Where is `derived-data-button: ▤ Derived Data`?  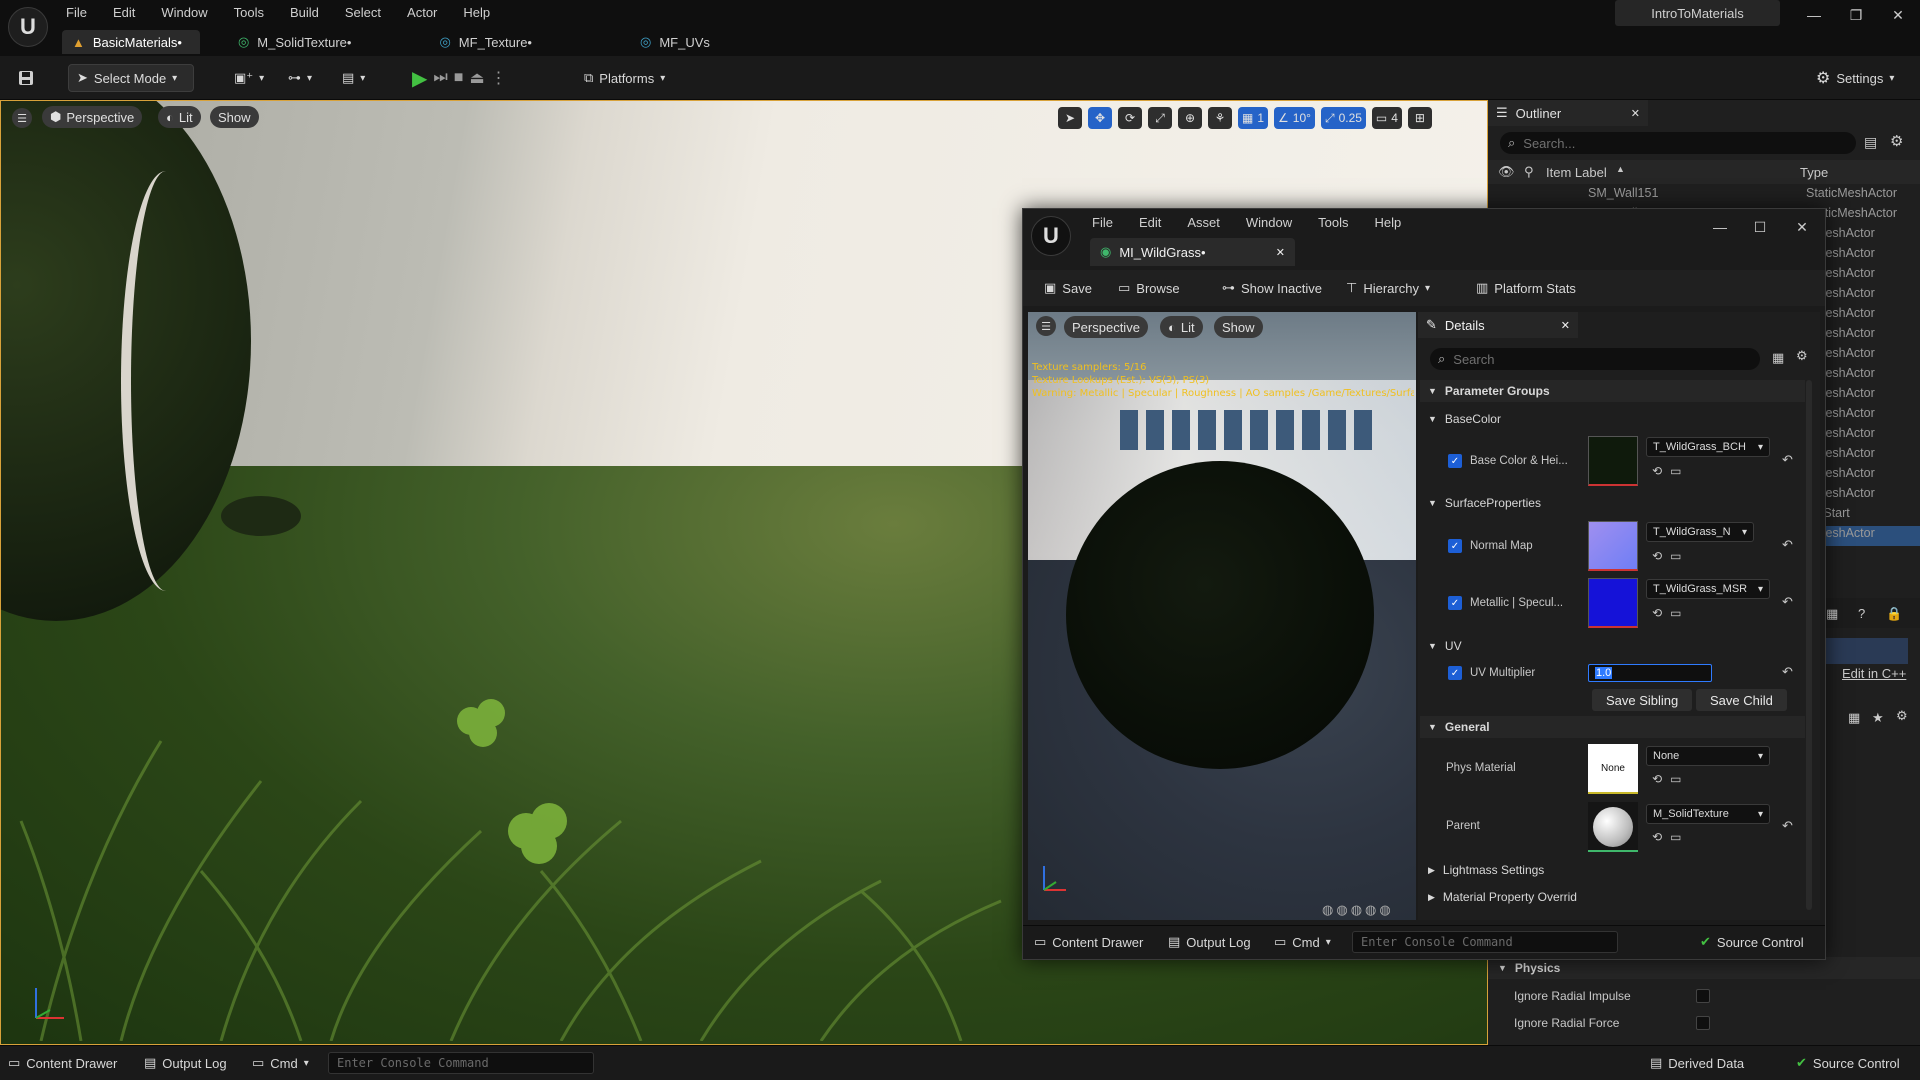
derived-data-button: ▤ Derived Data is located at coordinates (1697, 1063).